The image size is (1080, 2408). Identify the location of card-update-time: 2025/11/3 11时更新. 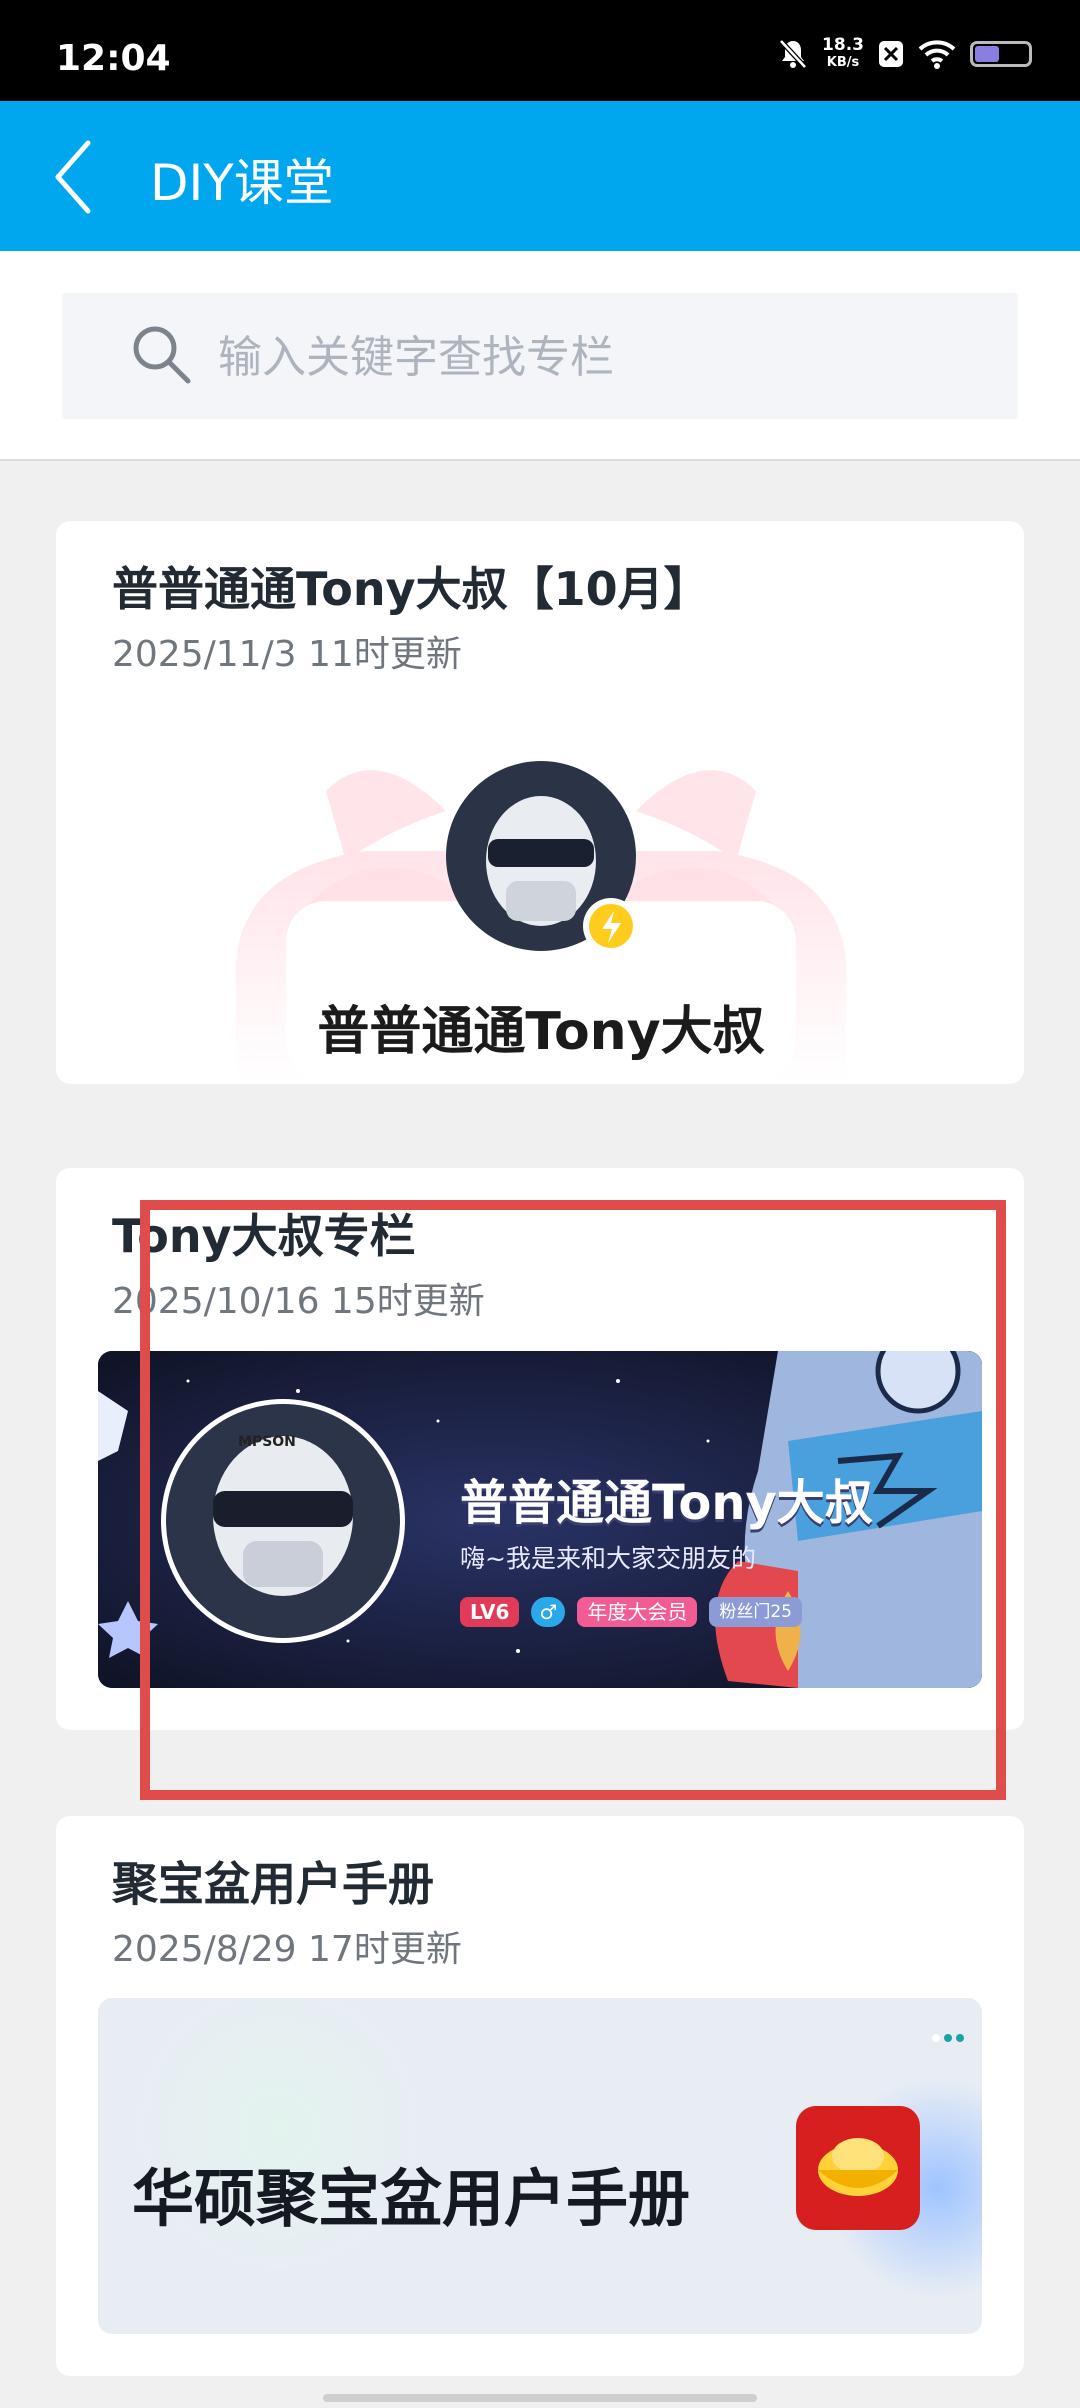
(287, 654).